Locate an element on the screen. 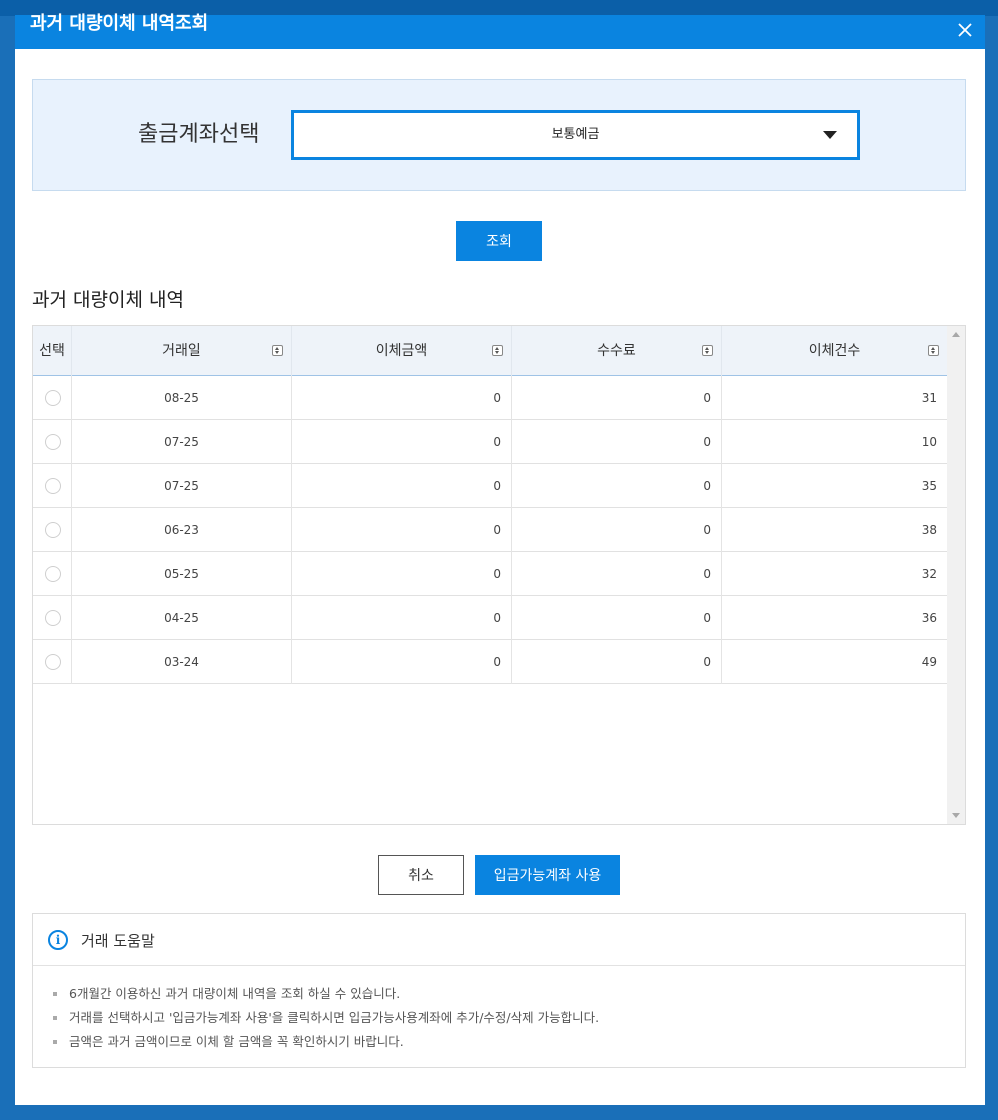 This screenshot has height=1120, width=998. dialog-header: 과거 대량이체 내역조회 is located at coordinates (500, 31).